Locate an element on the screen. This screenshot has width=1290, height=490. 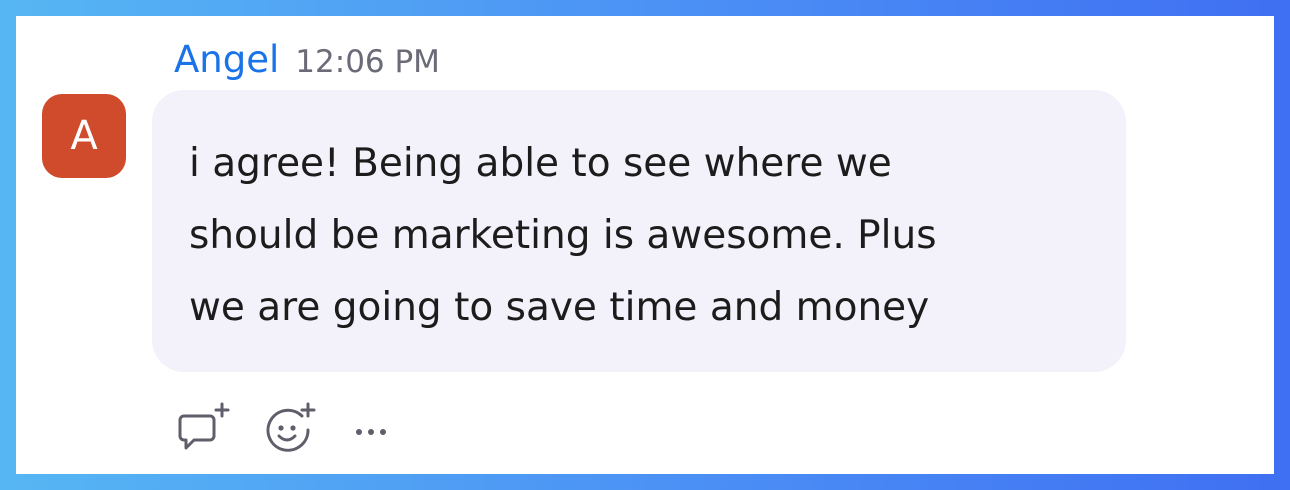
message-actions is located at coordinates (286, 428).